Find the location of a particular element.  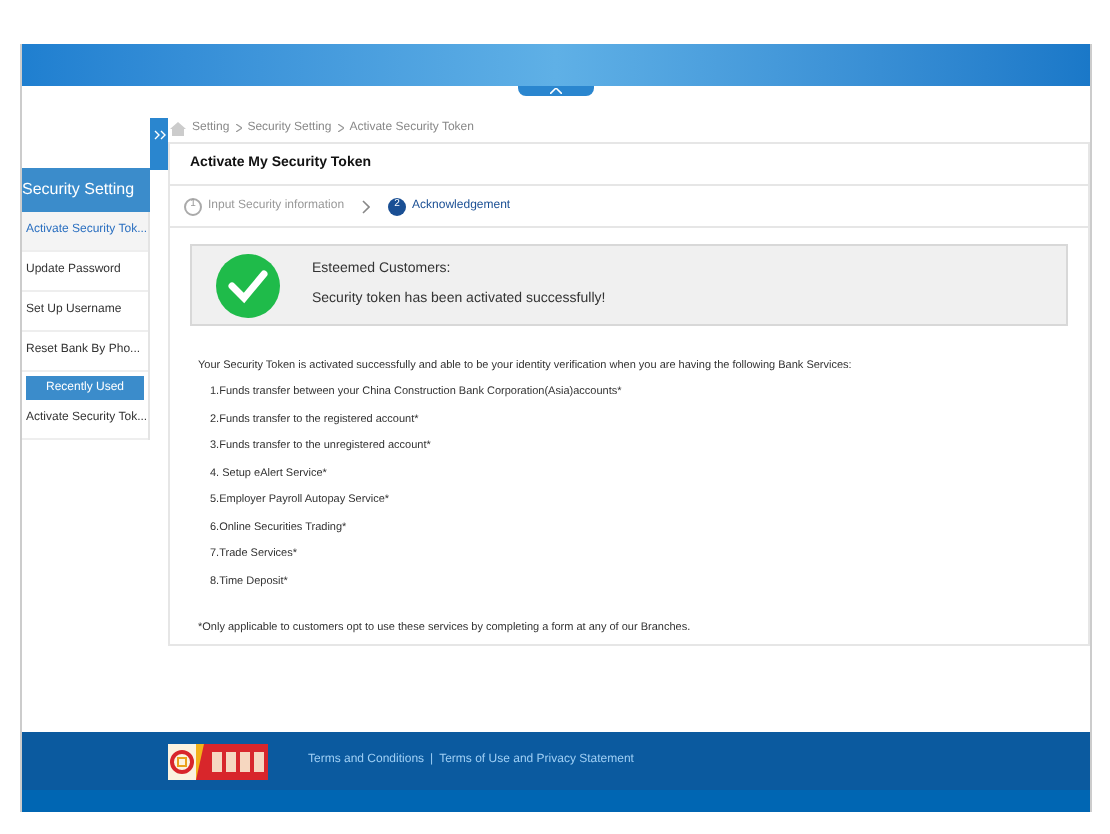

sidebar-title: Security Setting is located at coordinates (86, 190).